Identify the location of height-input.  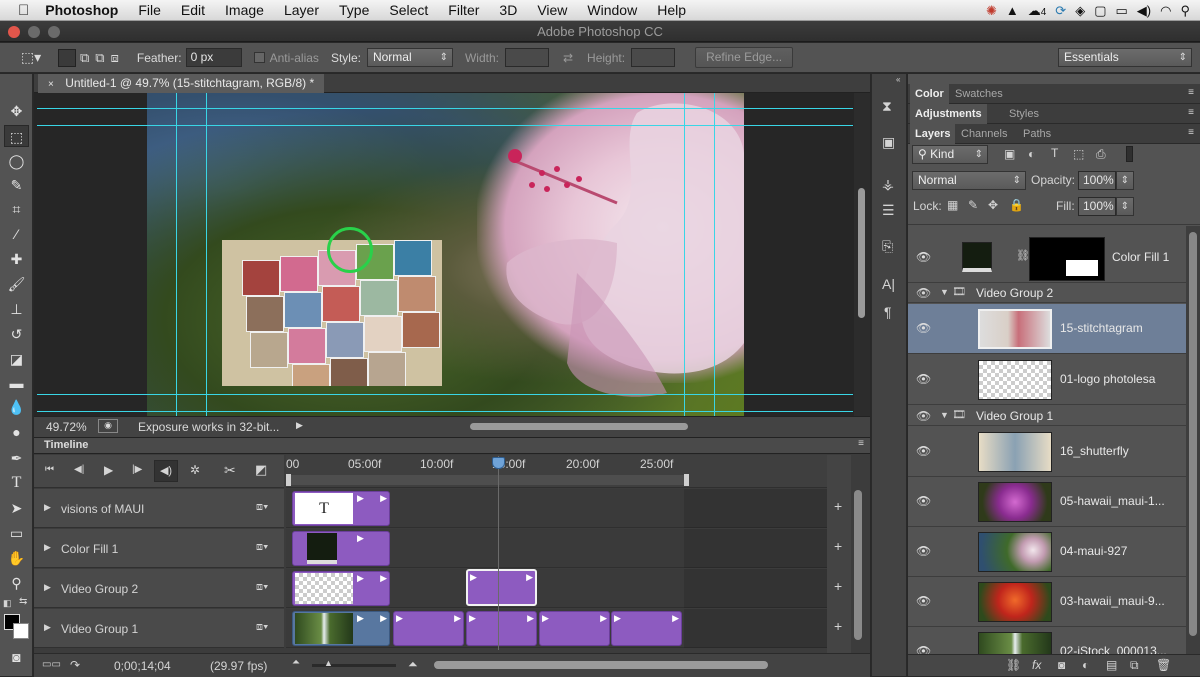
(653, 57).